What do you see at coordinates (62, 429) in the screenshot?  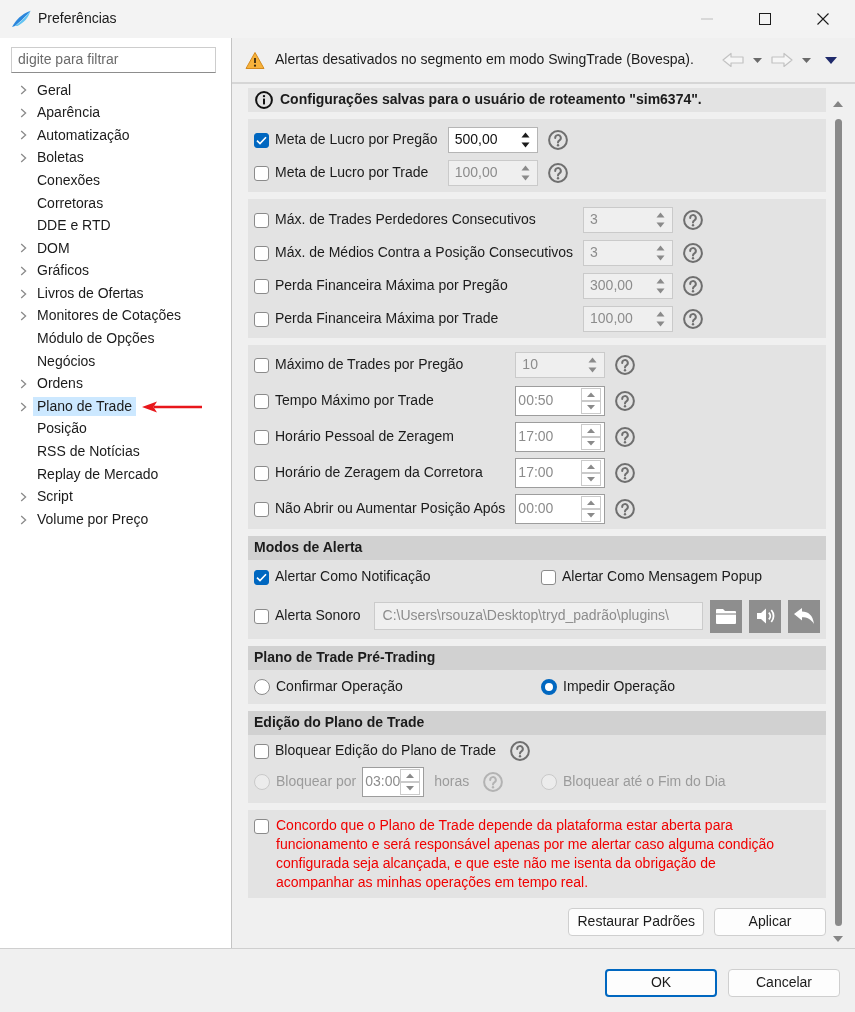 I see `tree-item: Posição` at bounding box center [62, 429].